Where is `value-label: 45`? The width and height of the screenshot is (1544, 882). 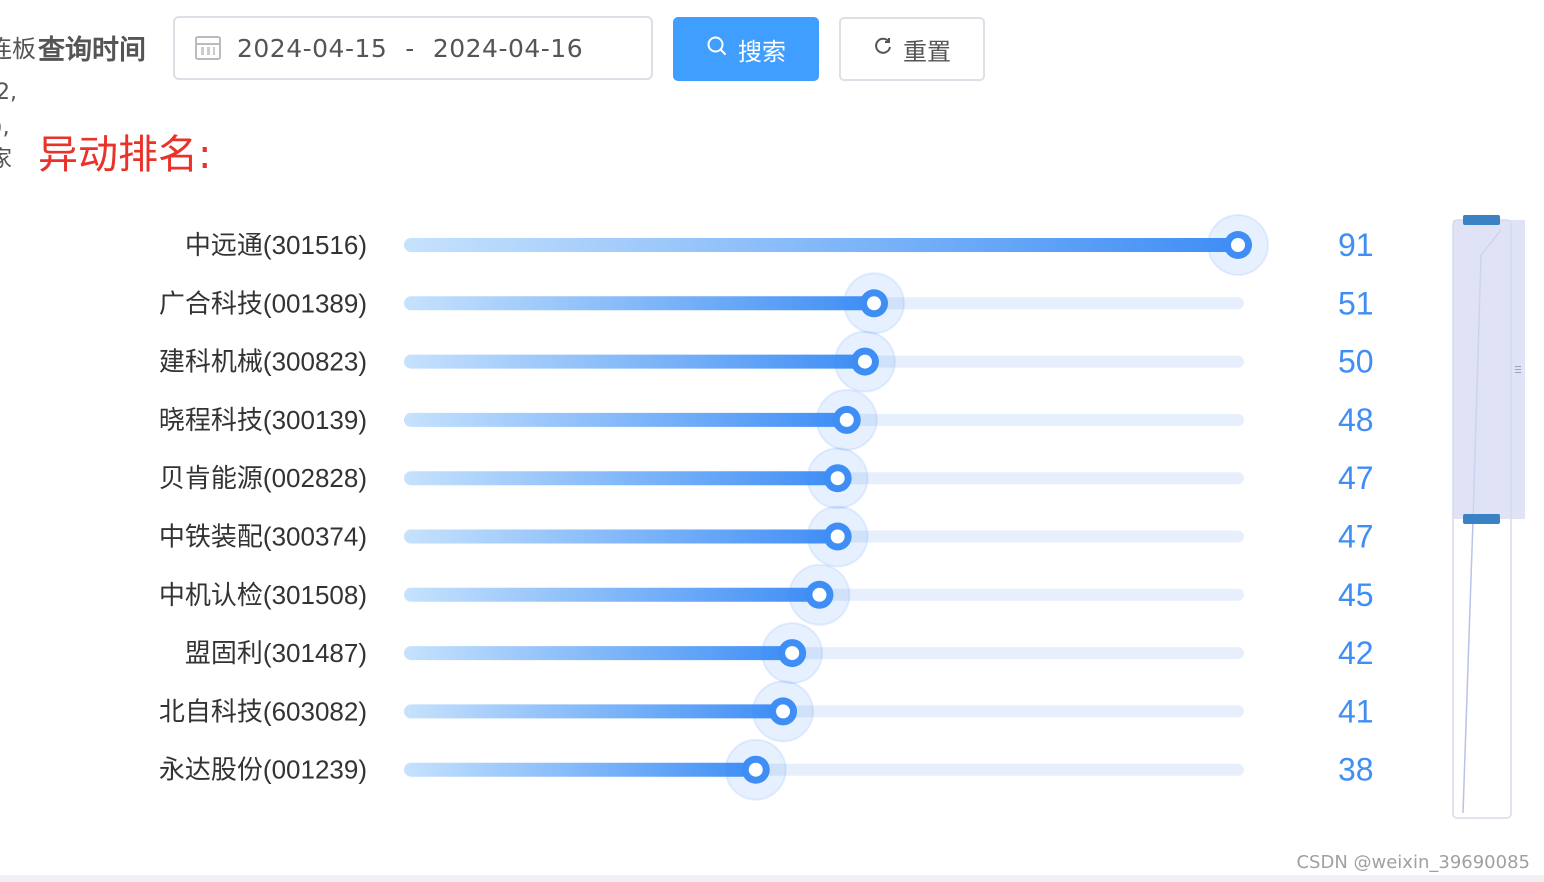
value-label: 45 is located at coordinates (1356, 595).